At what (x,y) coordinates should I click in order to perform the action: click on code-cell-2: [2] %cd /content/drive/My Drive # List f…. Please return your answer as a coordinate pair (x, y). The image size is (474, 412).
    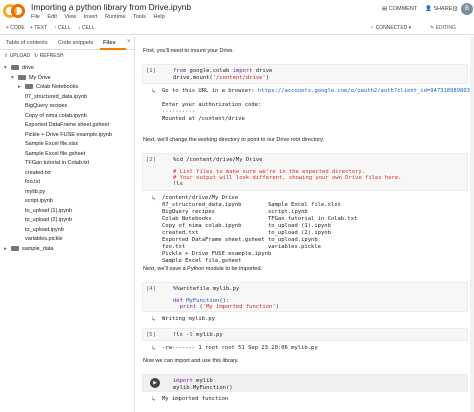
    Looking at the image, I should click on (305, 172).